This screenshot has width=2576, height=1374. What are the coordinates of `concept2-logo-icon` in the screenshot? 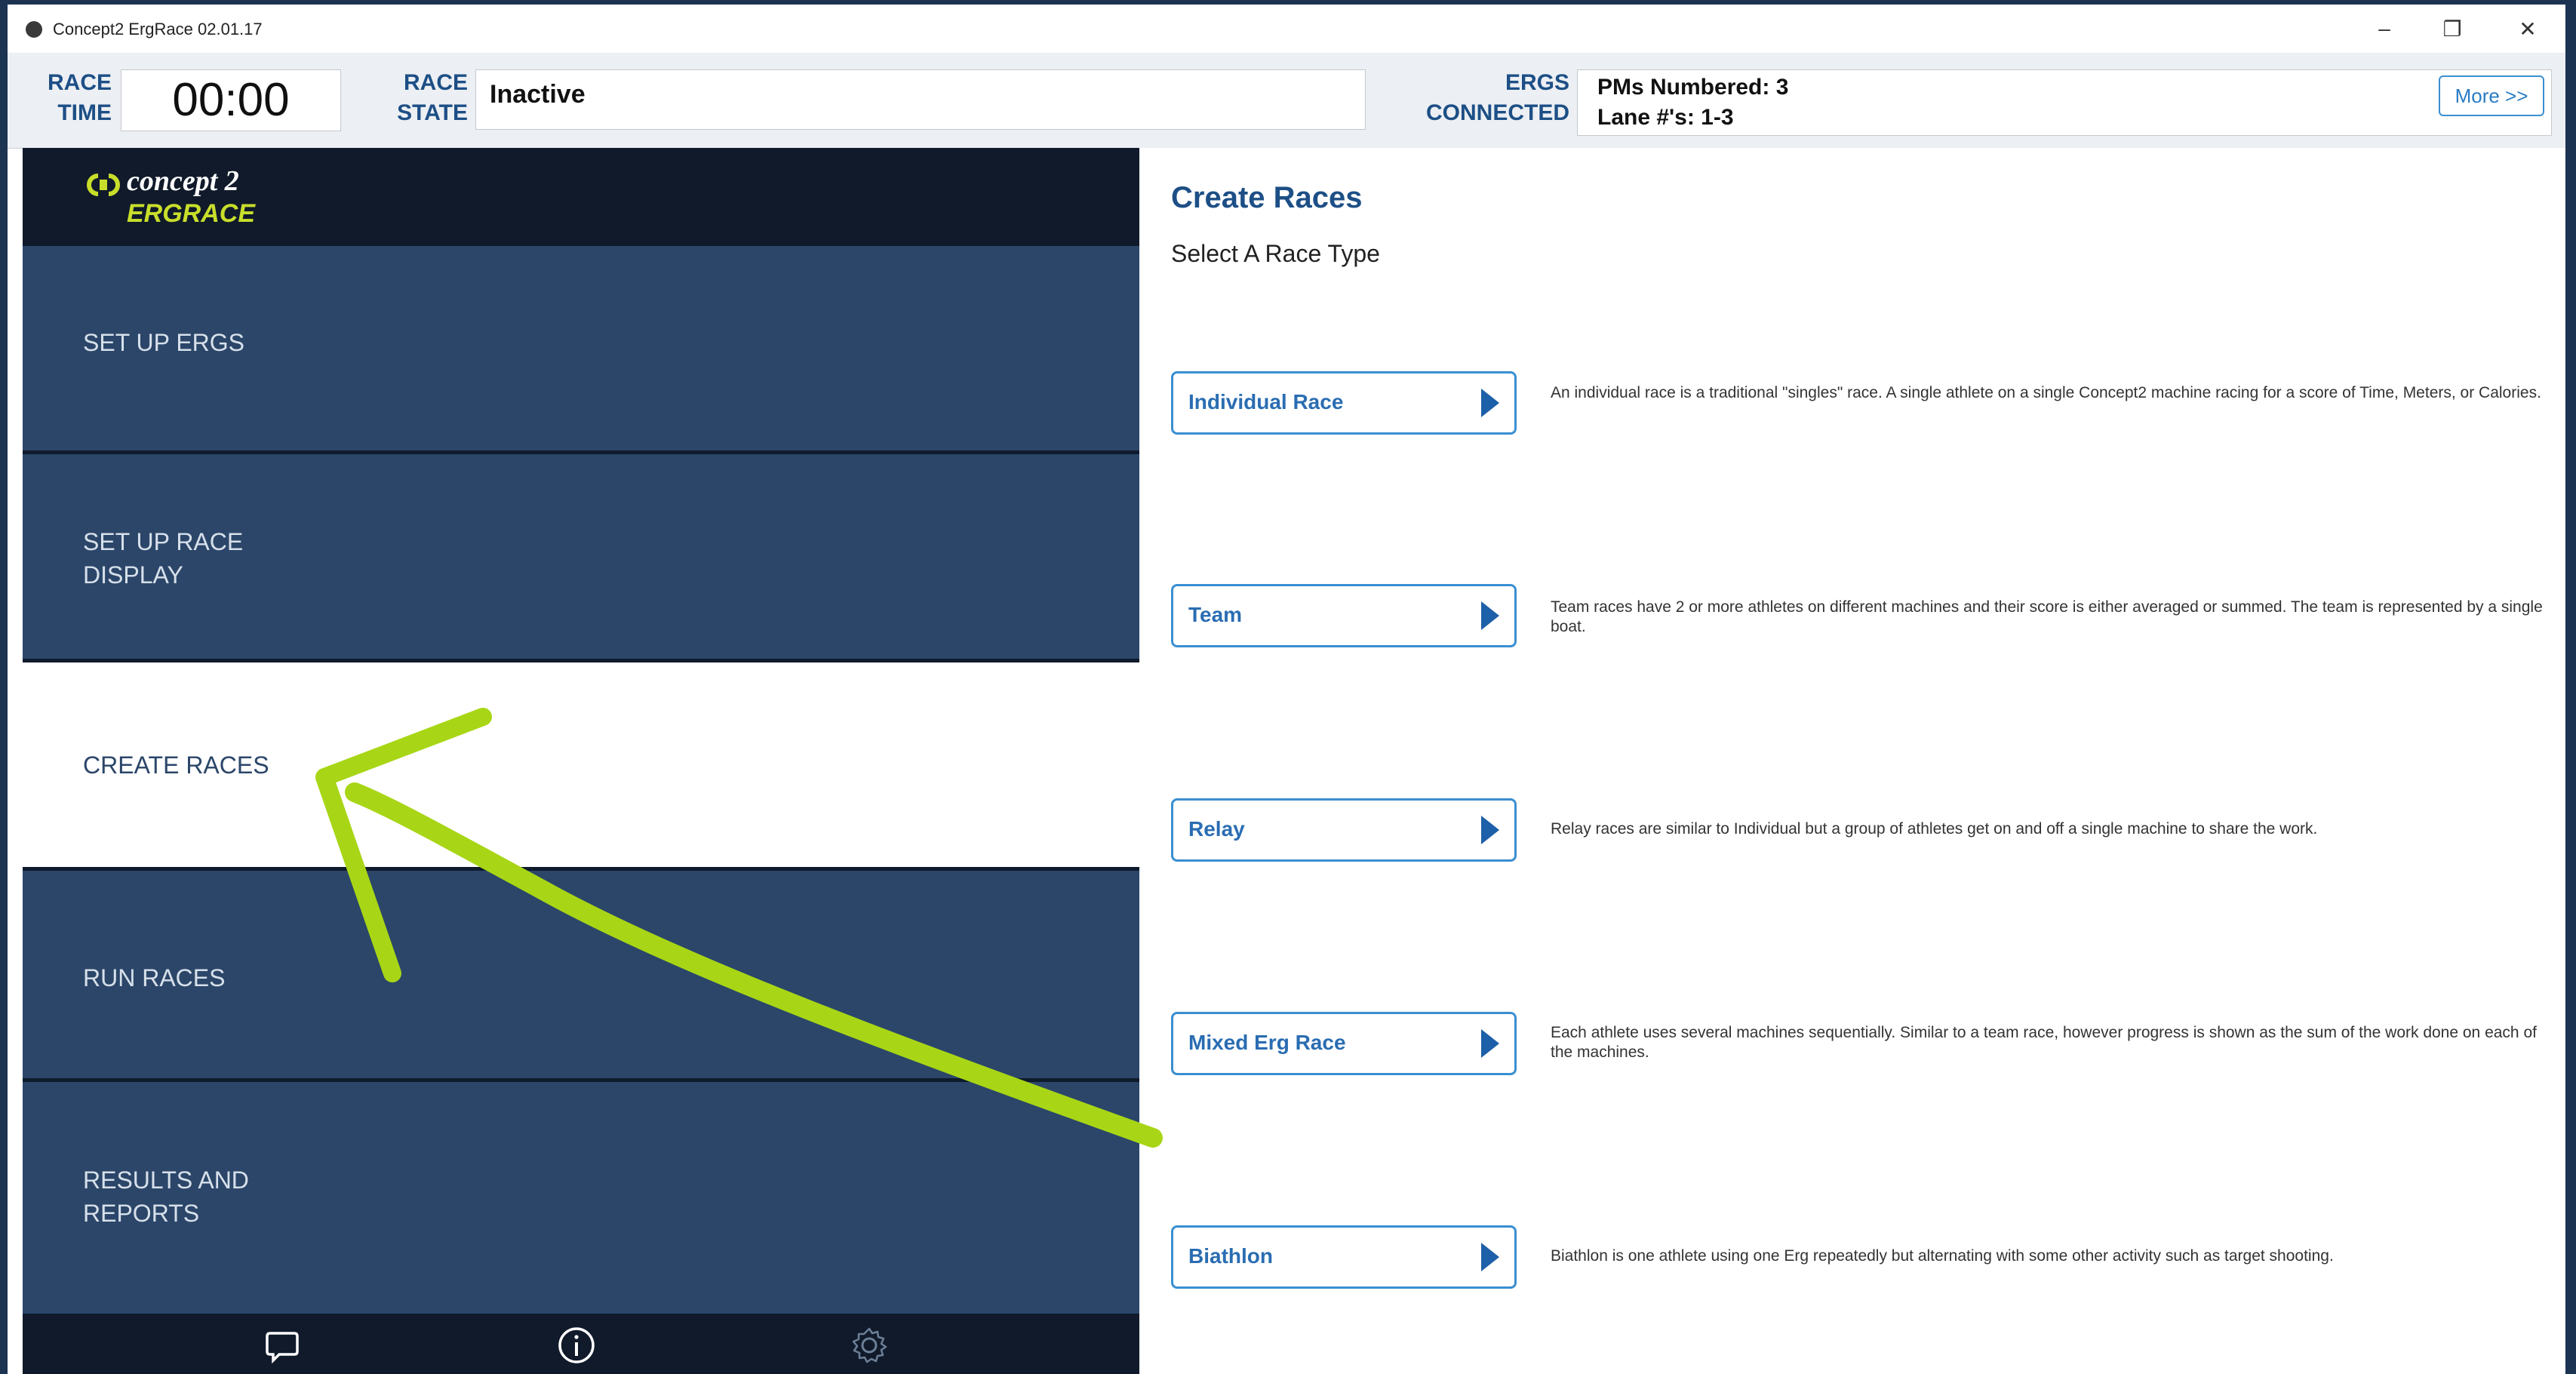 It's located at (103, 185).